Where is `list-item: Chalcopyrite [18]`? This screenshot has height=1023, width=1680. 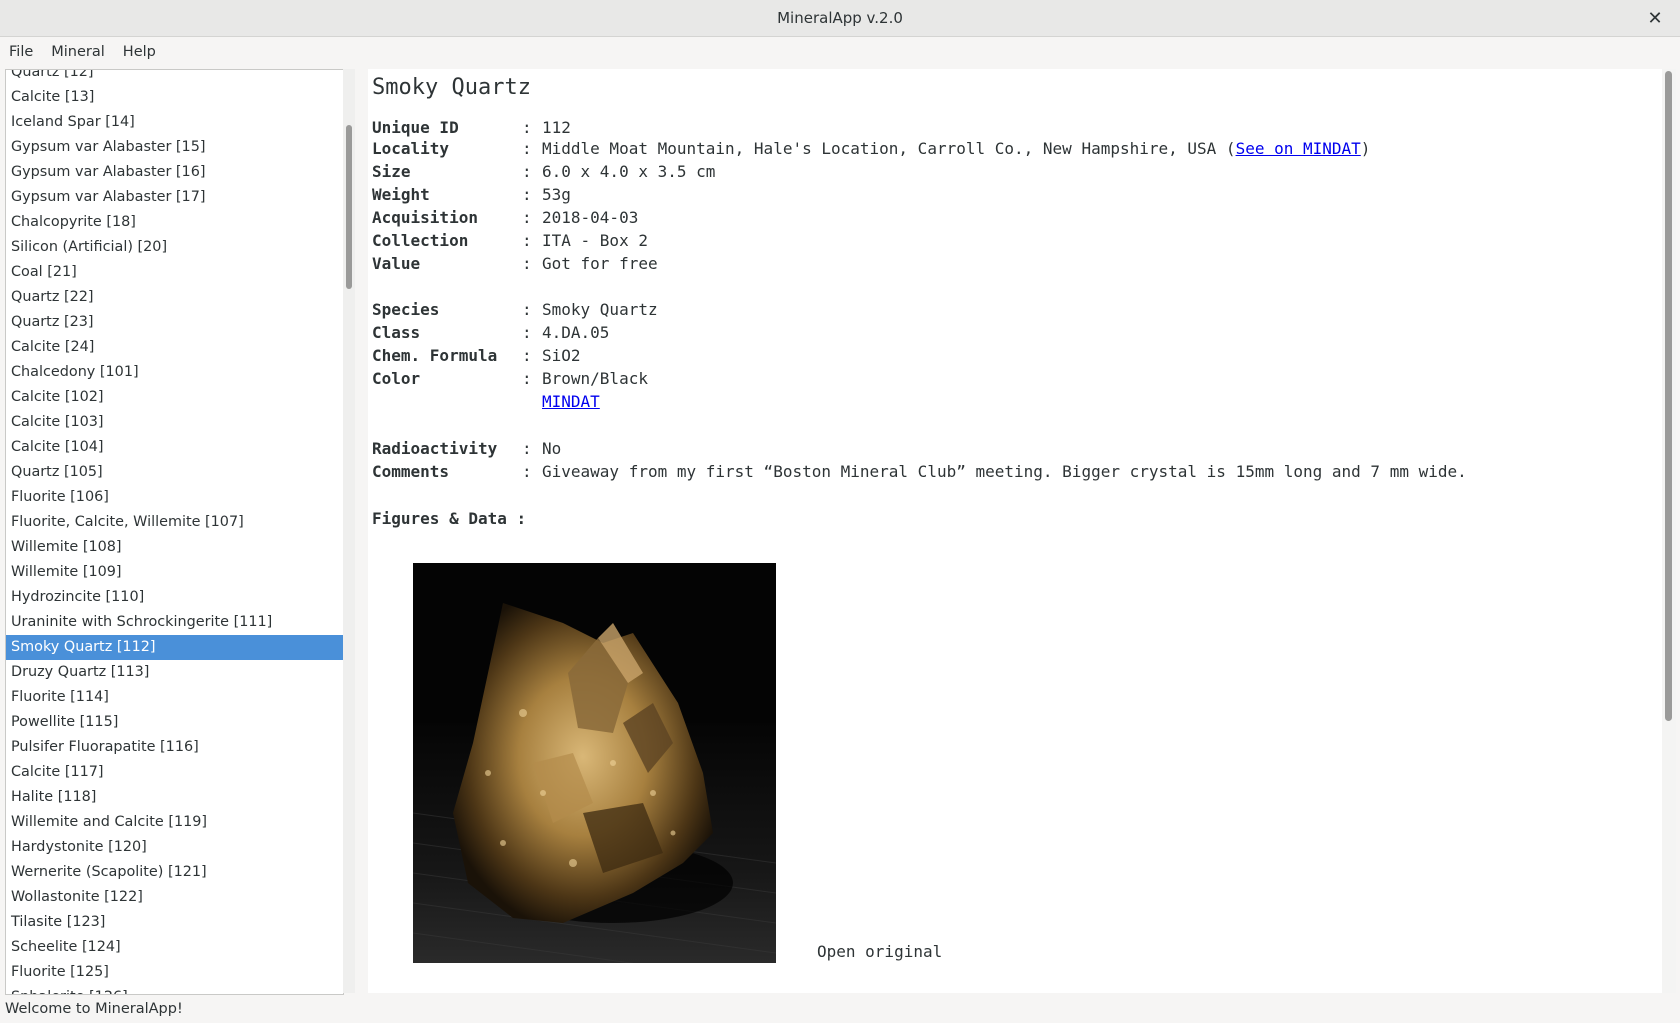 list-item: Chalcopyrite [18] is located at coordinates (174, 222).